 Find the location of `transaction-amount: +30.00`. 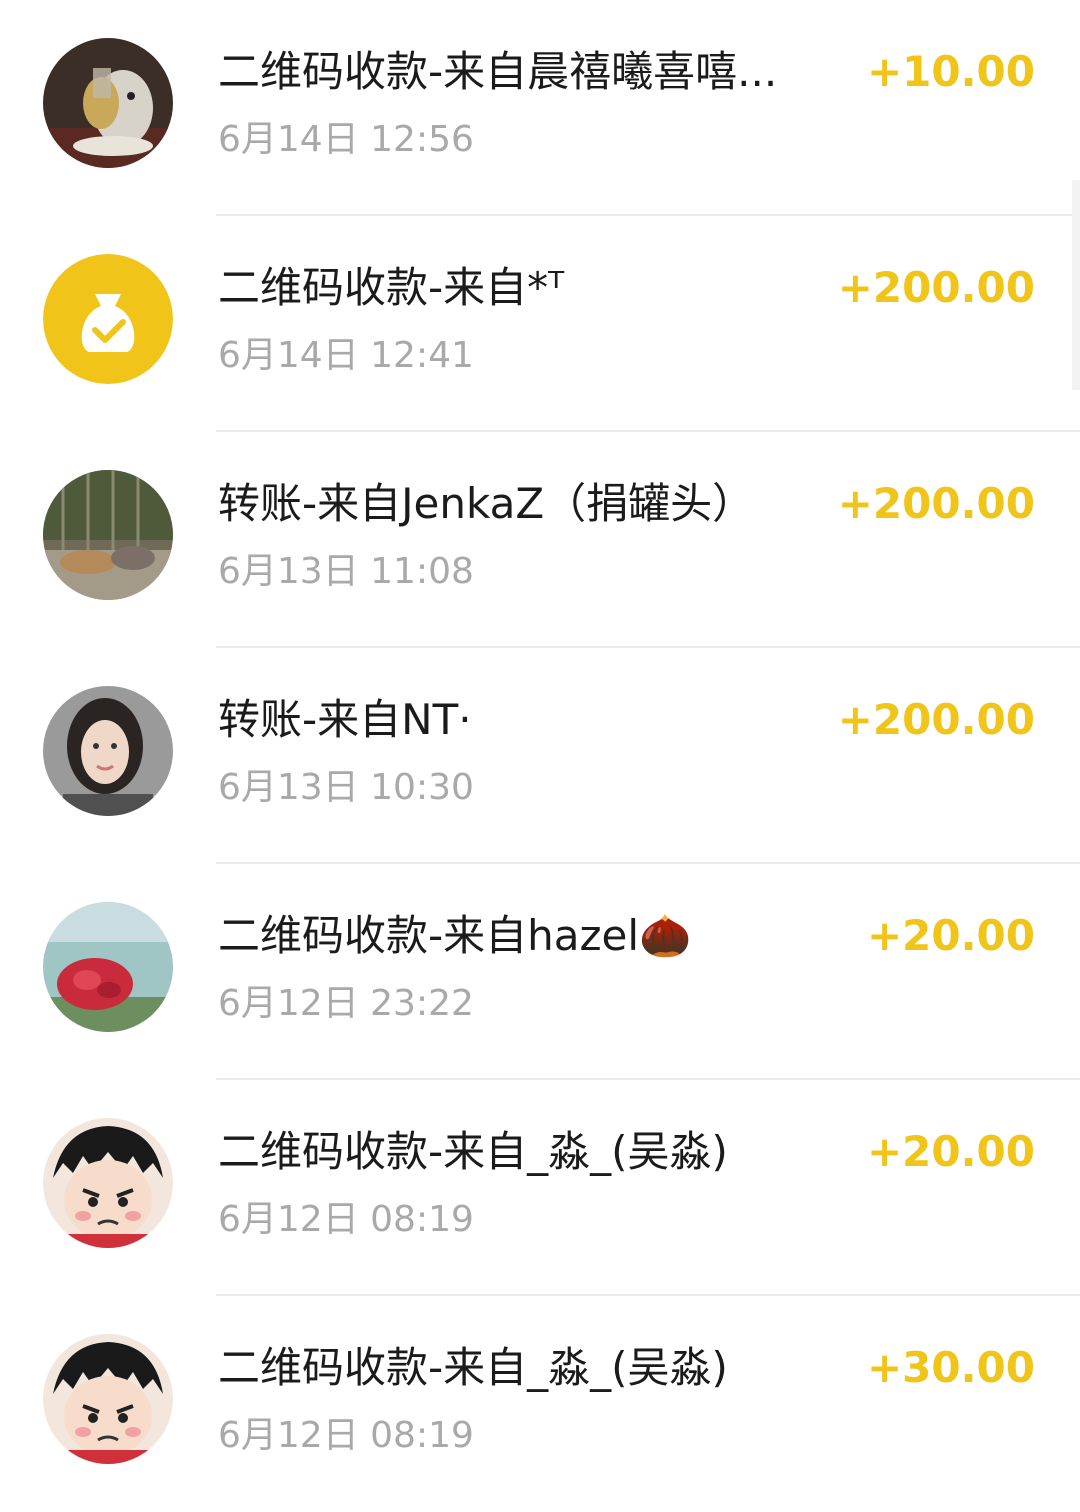

transaction-amount: +30.00 is located at coordinates (950, 1367).